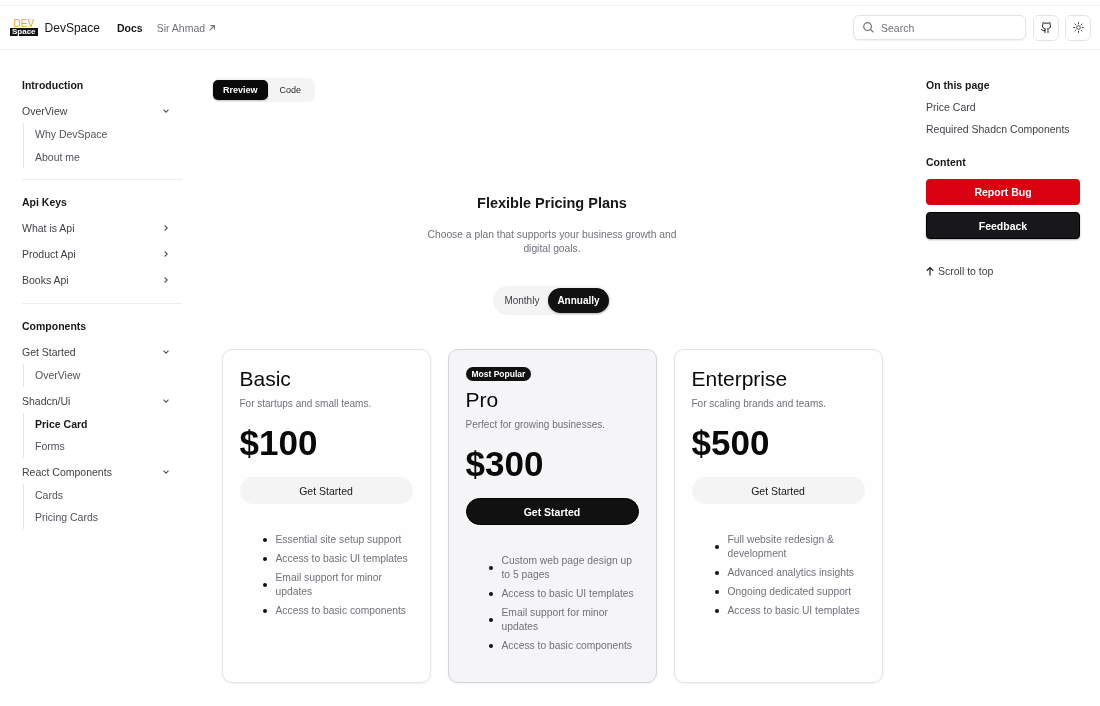  What do you see at coordinates (960, 271) in the screenshot?
I see `scroll-to-top-link: Scroll to top` at bounding box center [960, 271].